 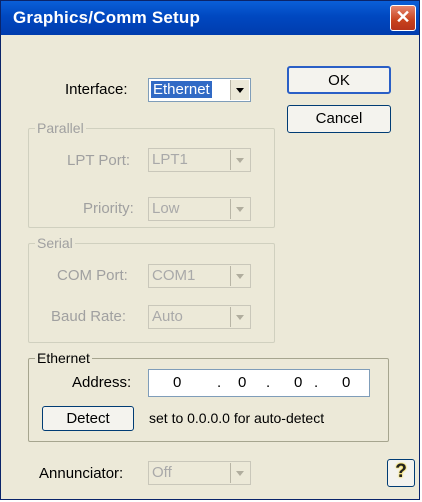 I want to click on baud-rate-value: Auto, so click(x=167, y=316).